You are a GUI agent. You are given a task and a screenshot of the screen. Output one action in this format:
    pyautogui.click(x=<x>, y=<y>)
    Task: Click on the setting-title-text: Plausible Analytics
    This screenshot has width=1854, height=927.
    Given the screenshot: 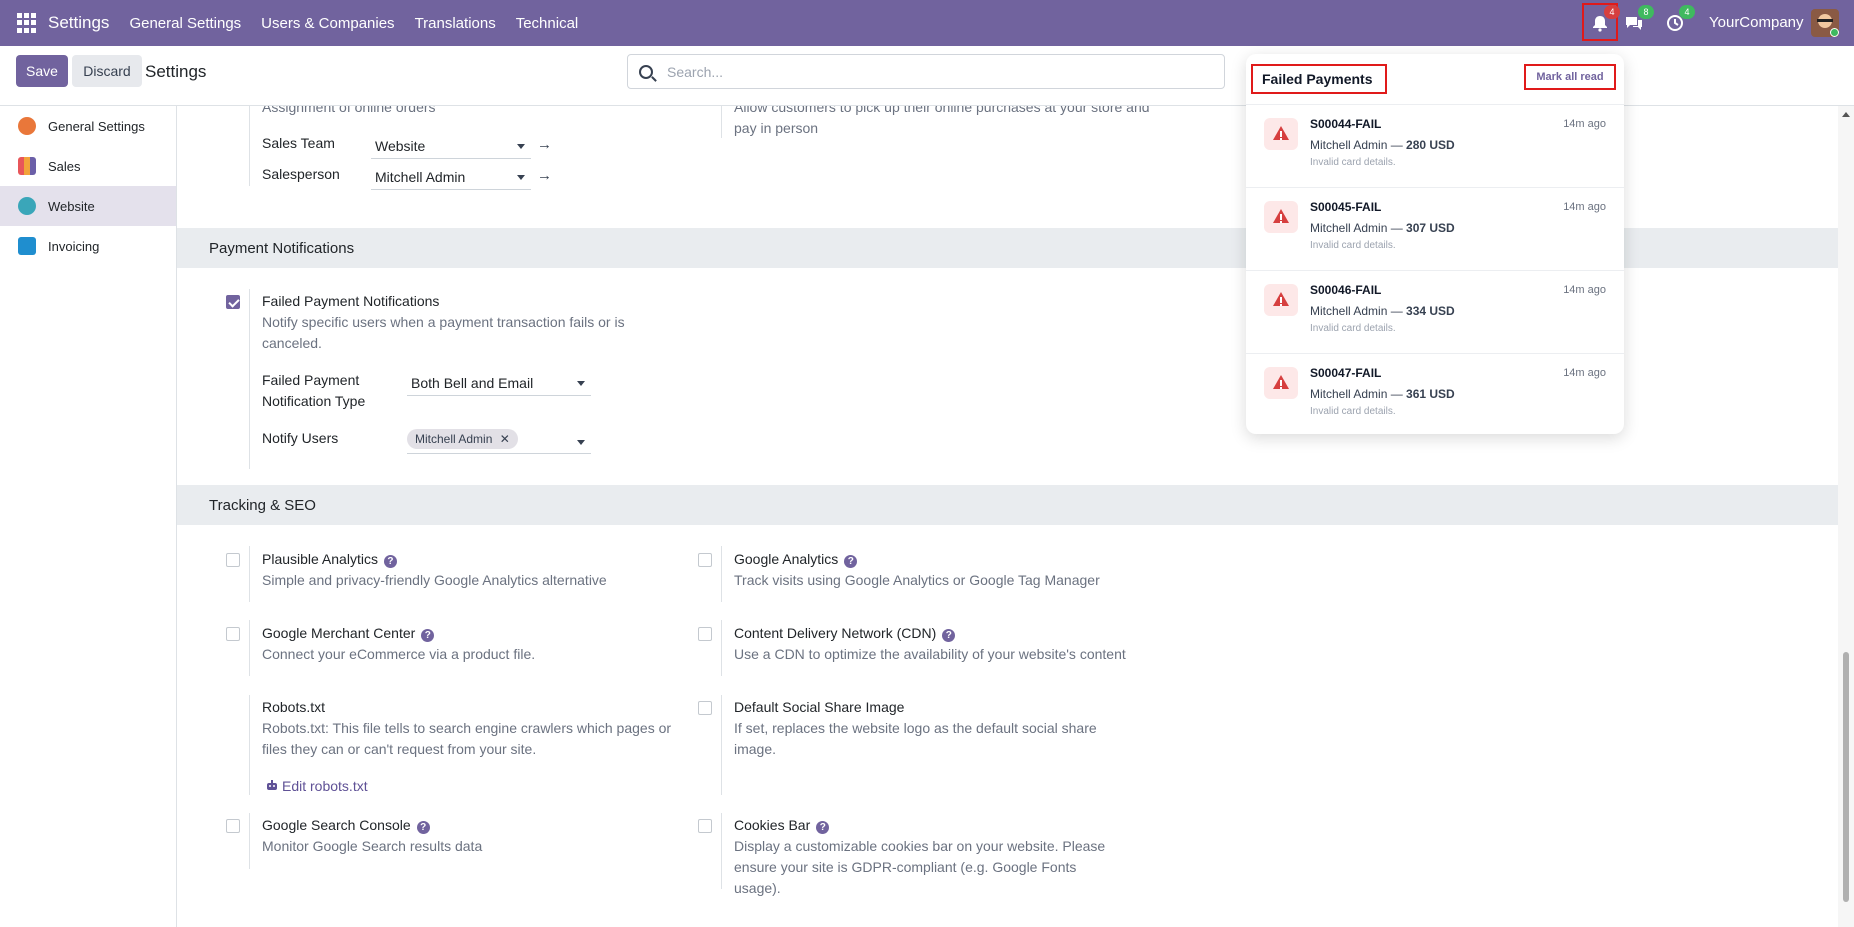 What is the action you would take?
    pyautogui.click(x=320, y=559)
    